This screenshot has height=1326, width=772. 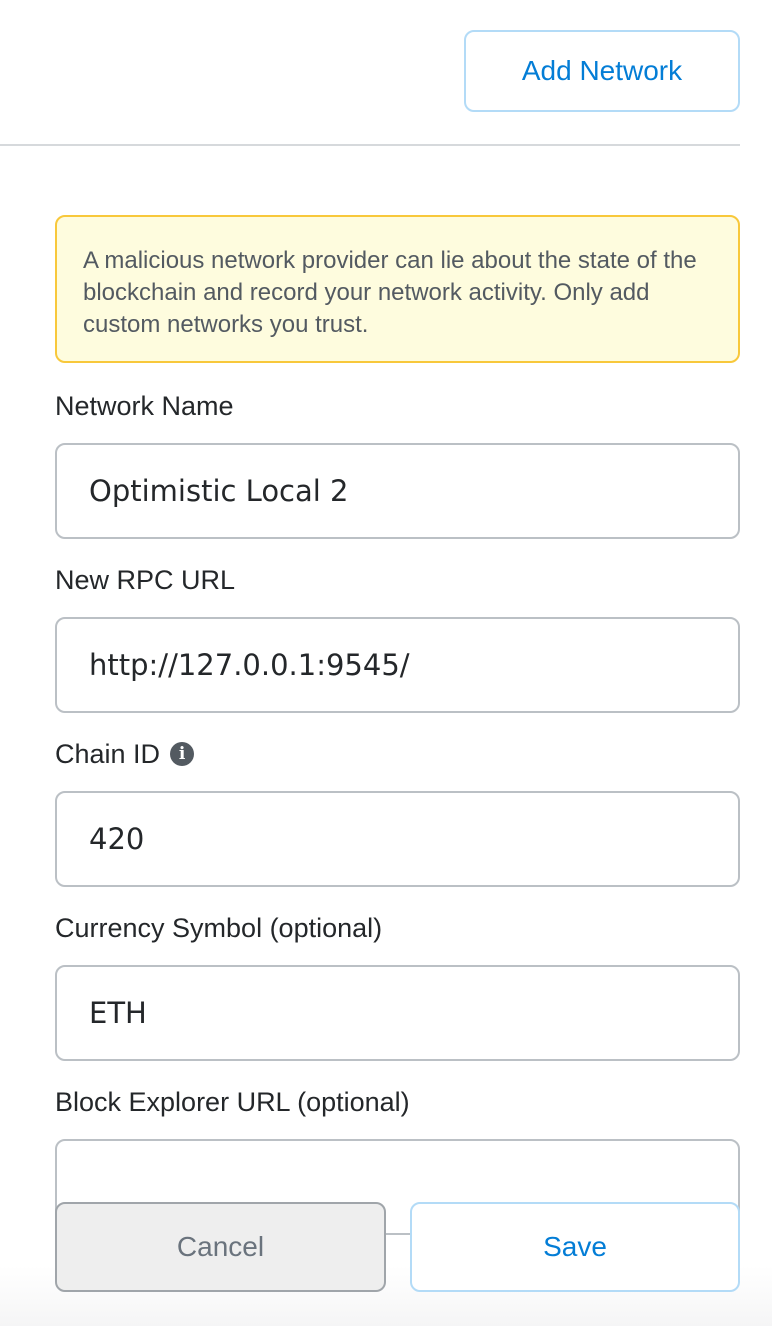 What do you see at coordinates (144, 405) in the screenshot?
I see `network-name-label-text: Network Name` at bounding box center [144, 405].